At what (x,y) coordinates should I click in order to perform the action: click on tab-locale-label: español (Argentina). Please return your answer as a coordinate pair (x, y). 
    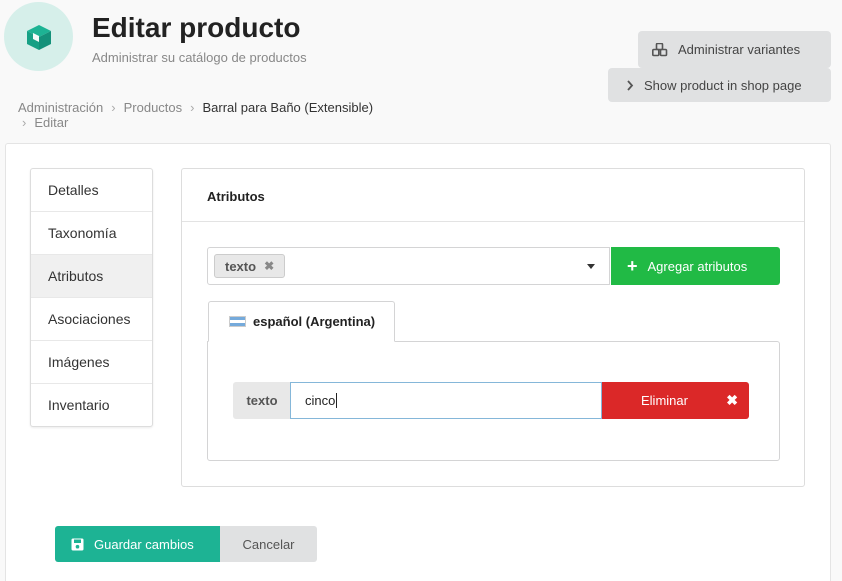
    Looking at the image, I should click on (314, 321).